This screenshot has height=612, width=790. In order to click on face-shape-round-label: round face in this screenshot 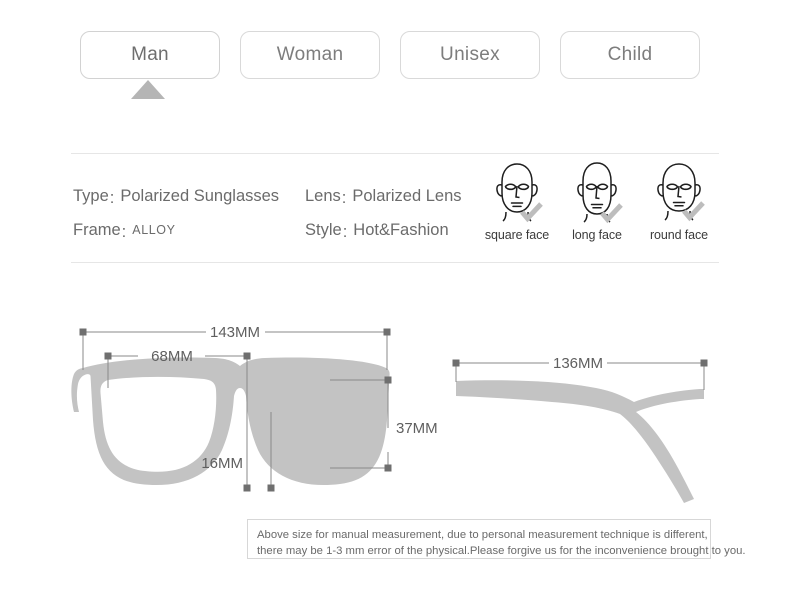, I will do `click(679, 235)`.